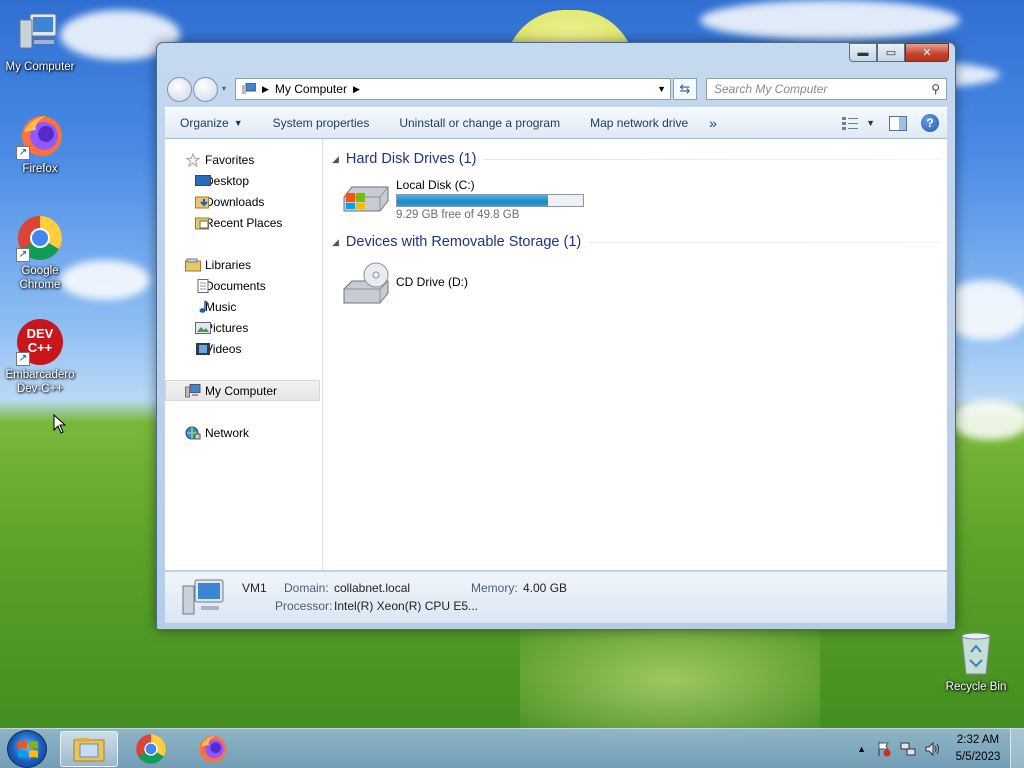 The height and width of the screenshot is (768, 1024). I want to click on clock: 2:32 AM 5/5/2023, so click(978, 749).